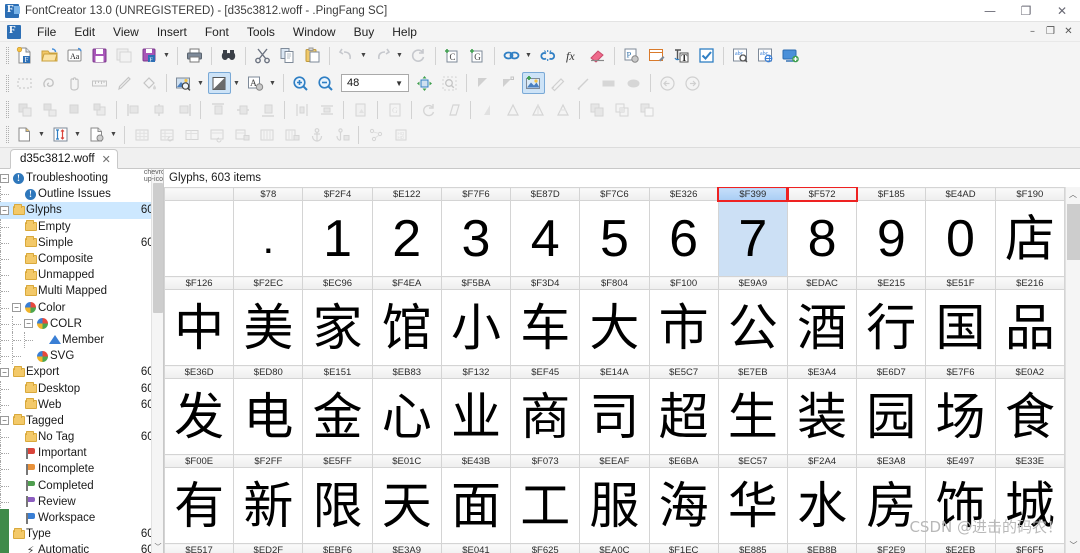  Describe the element at coordinates (1029, 505) in the screenshot. I see `glyph-cell: 城` at that location.